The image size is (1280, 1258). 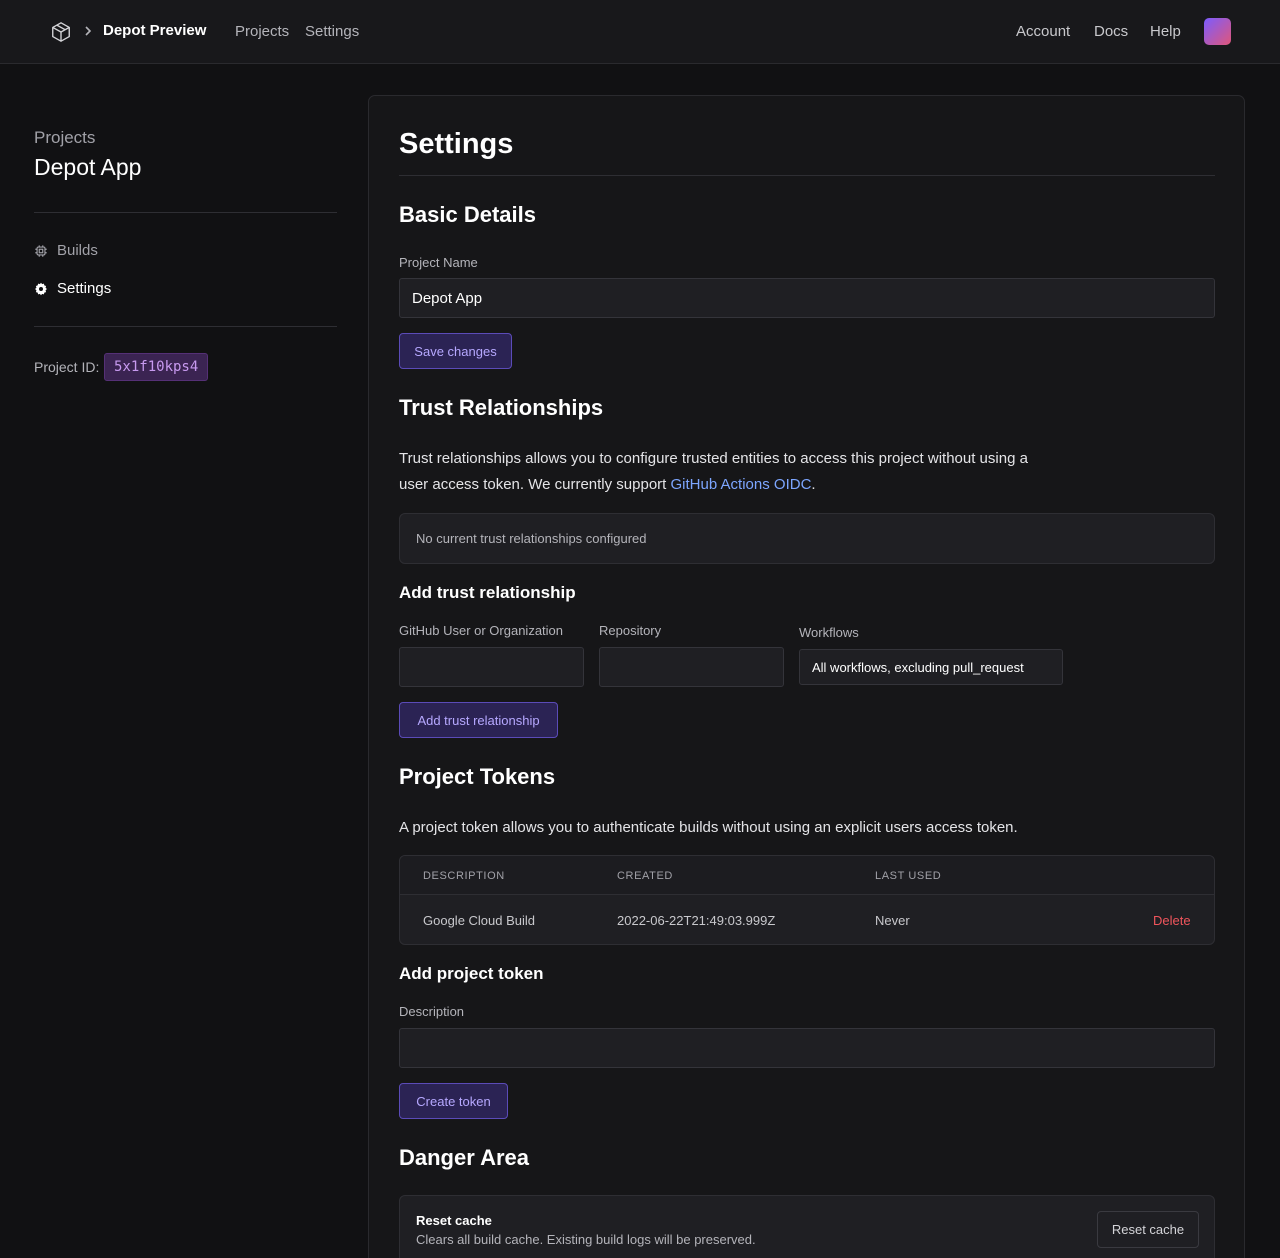 I want to click on sidebar-item-label: Settings, so click(x=84, y=288).